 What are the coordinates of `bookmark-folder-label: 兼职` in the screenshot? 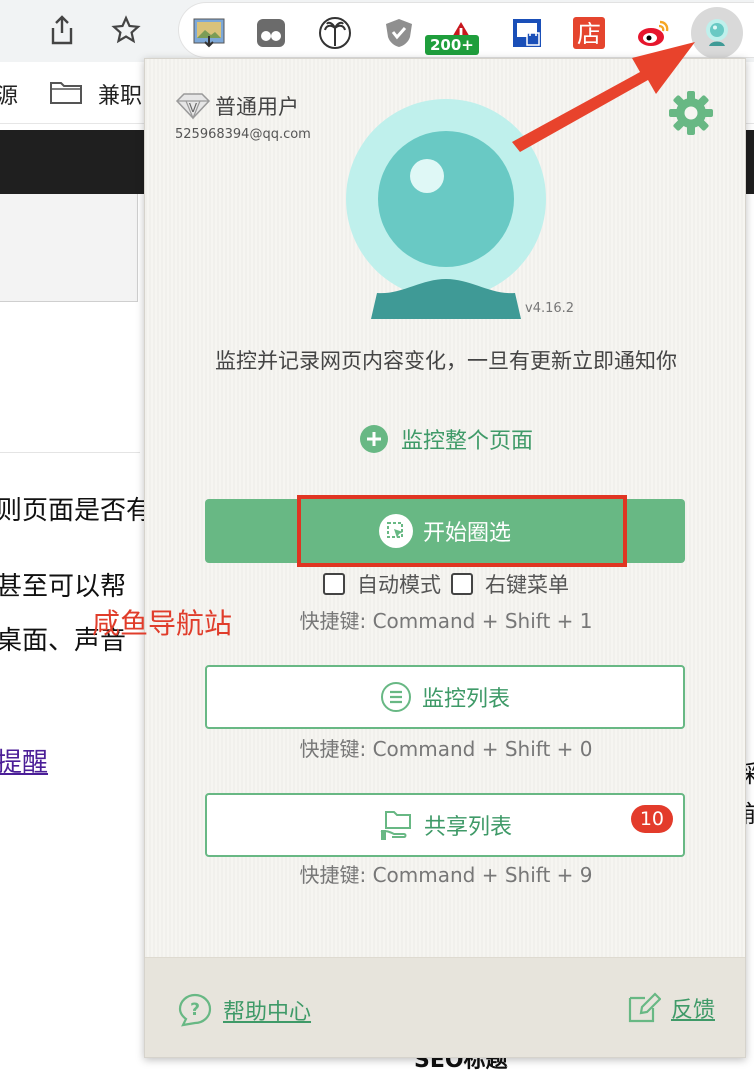 It's located at (120, 94).